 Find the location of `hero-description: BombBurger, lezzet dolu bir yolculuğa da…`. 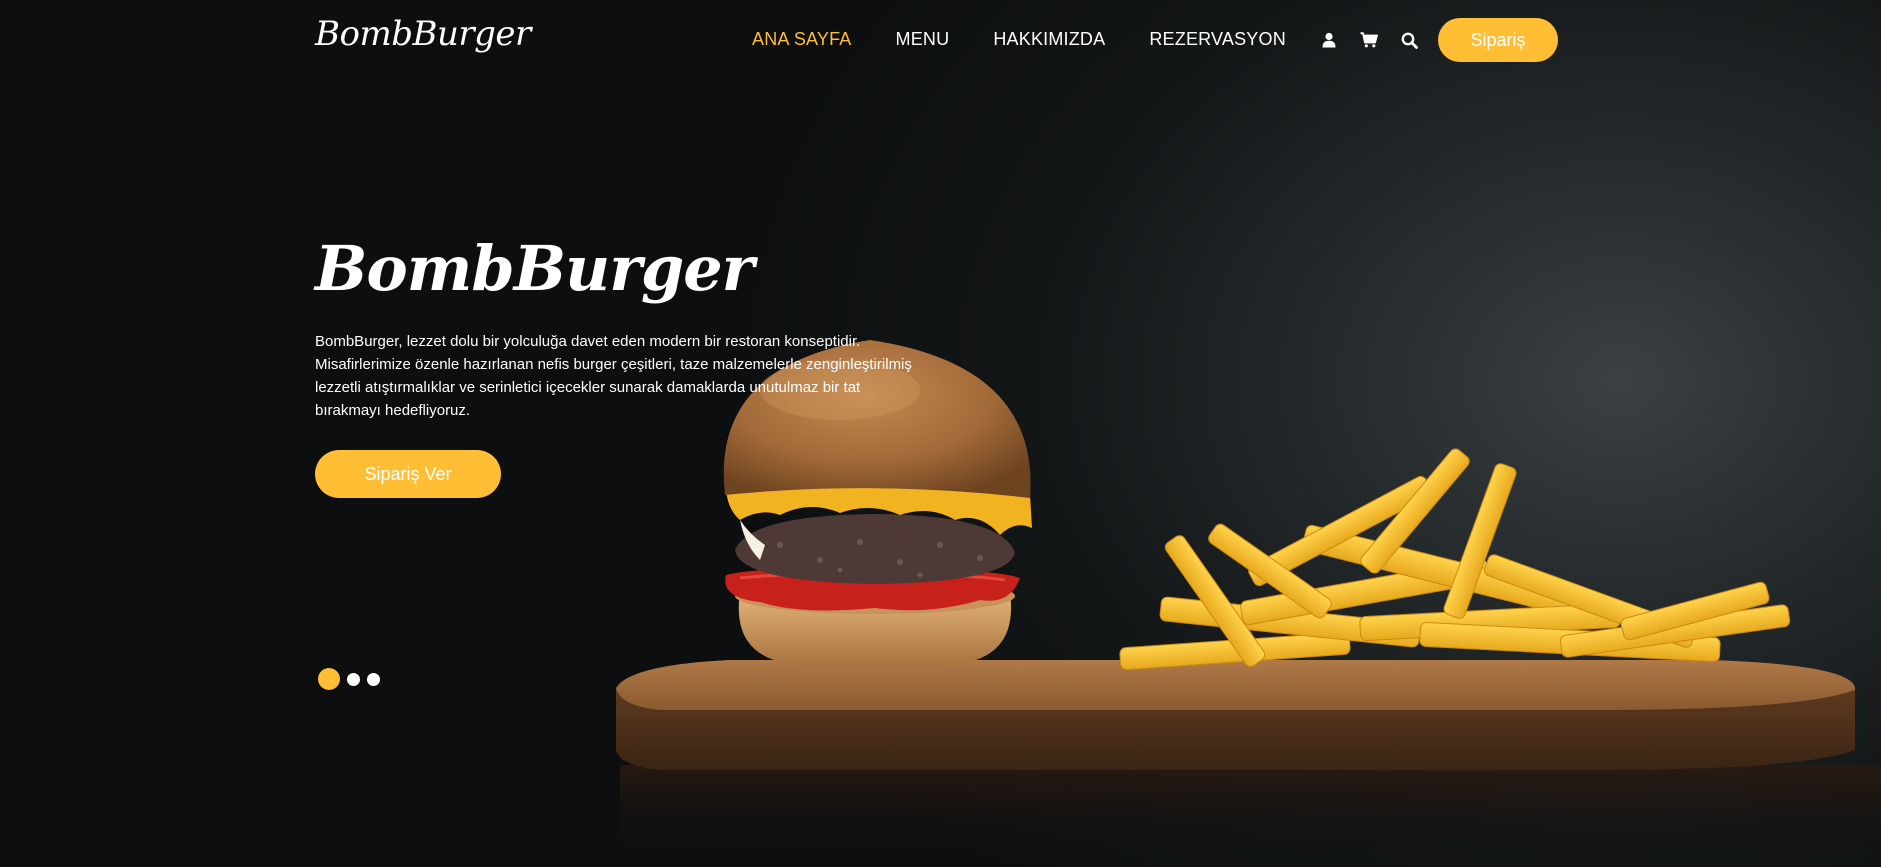

hero-description: BombBurger, lezzet dolu bir yolculuğa da… is located at coordinates (613, 376).